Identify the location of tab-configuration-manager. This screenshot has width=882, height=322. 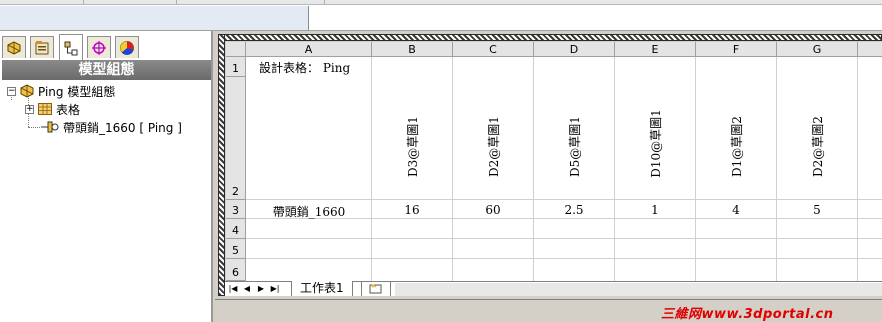
(71, 47).